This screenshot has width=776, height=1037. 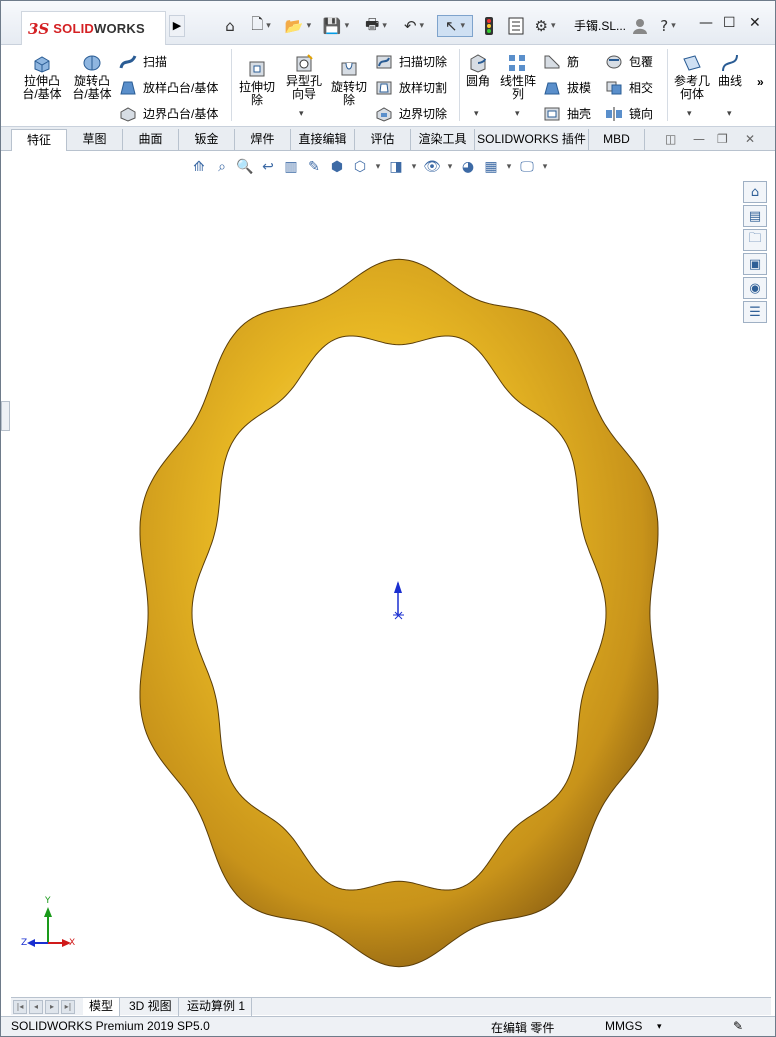 I want to click on swept-cut-icon, so click(x=384, y=61).